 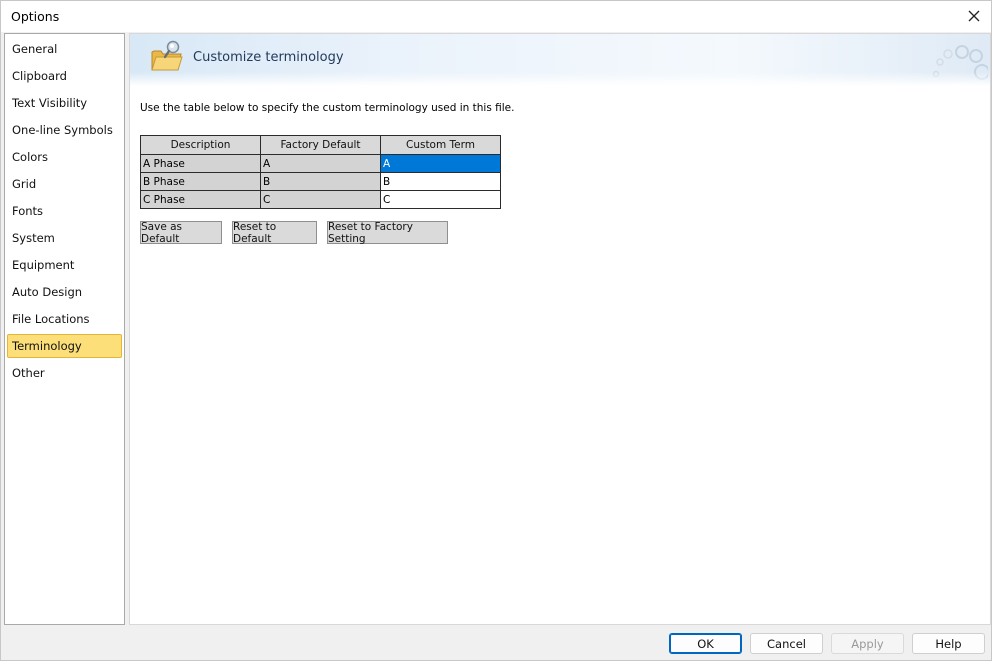 What do you see at coordinates (35, 16) in the screenshot?
I see `window-title: Options` at bounding box center [35, 16].